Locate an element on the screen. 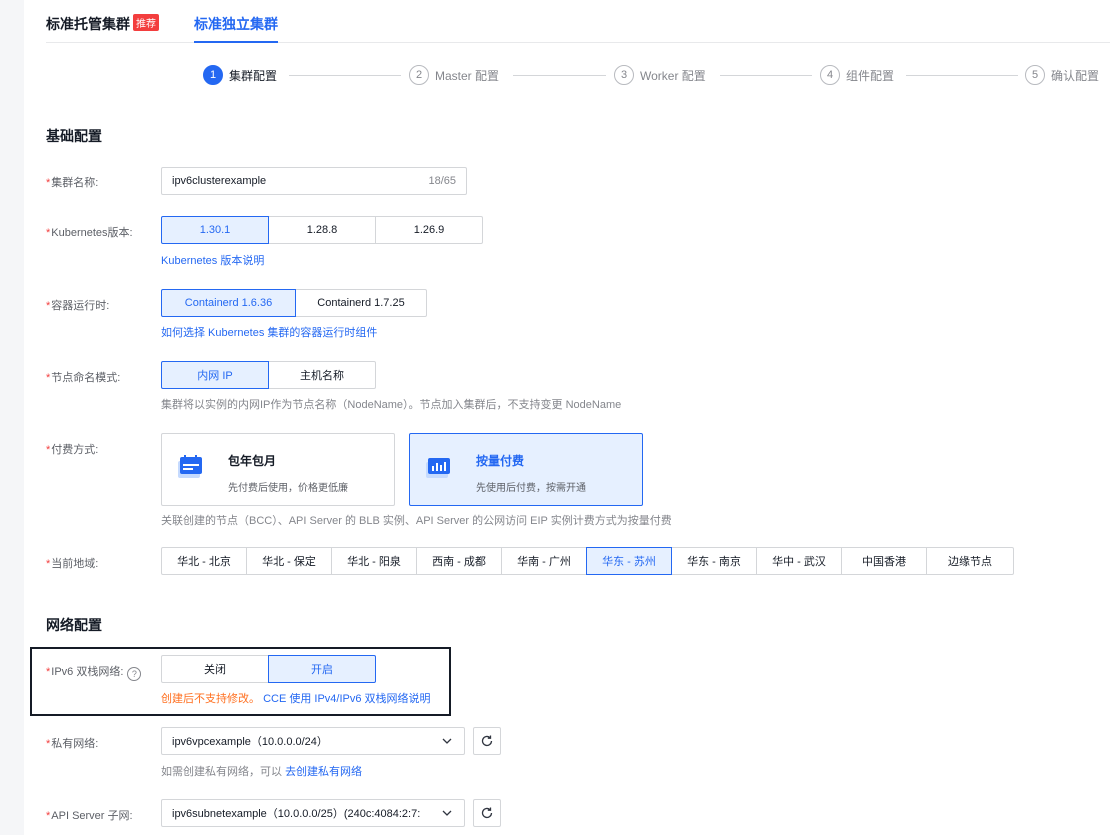  ipv6-doc-link: CCE 使用 IPv4/IPv6 双栈网络说明 is located at coordinates (346, 699).